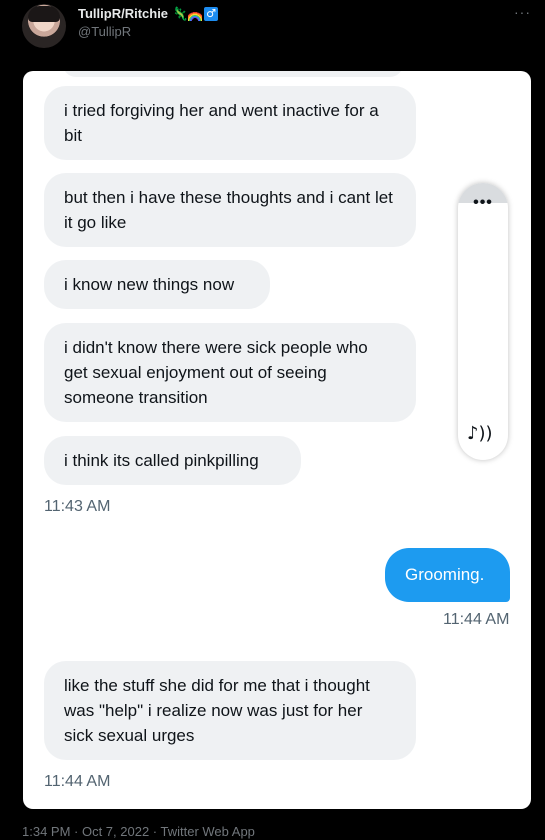 The height and width of the screenshot is (840, 545). I want to click on floating-side-panel: ••• ♪)), so click(483, 321).